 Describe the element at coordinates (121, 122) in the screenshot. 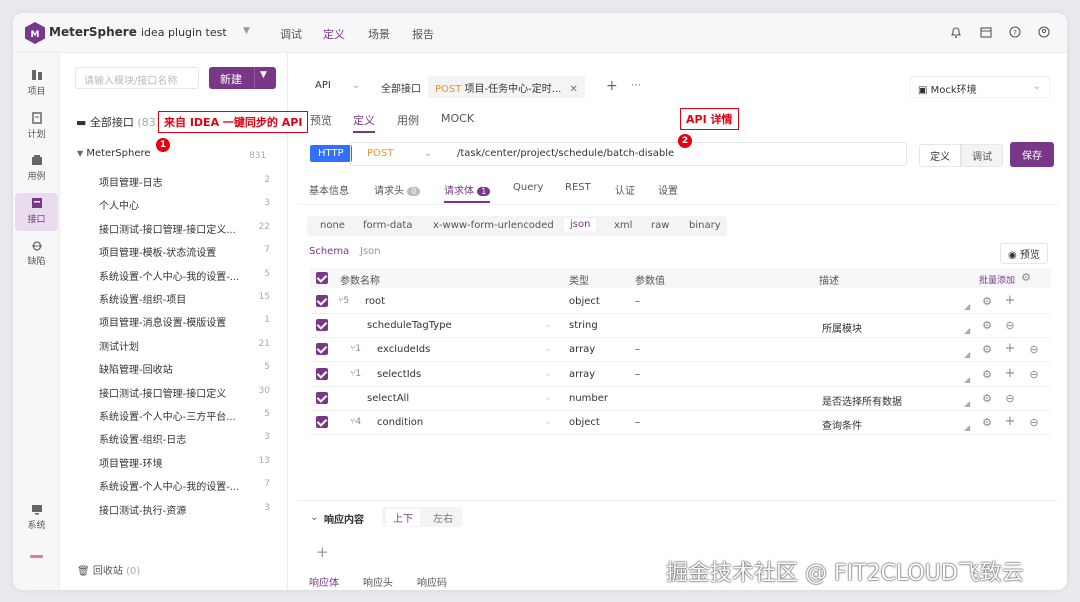

I see `all-apis-node: ▬ 全部接口 (831)` at that location.